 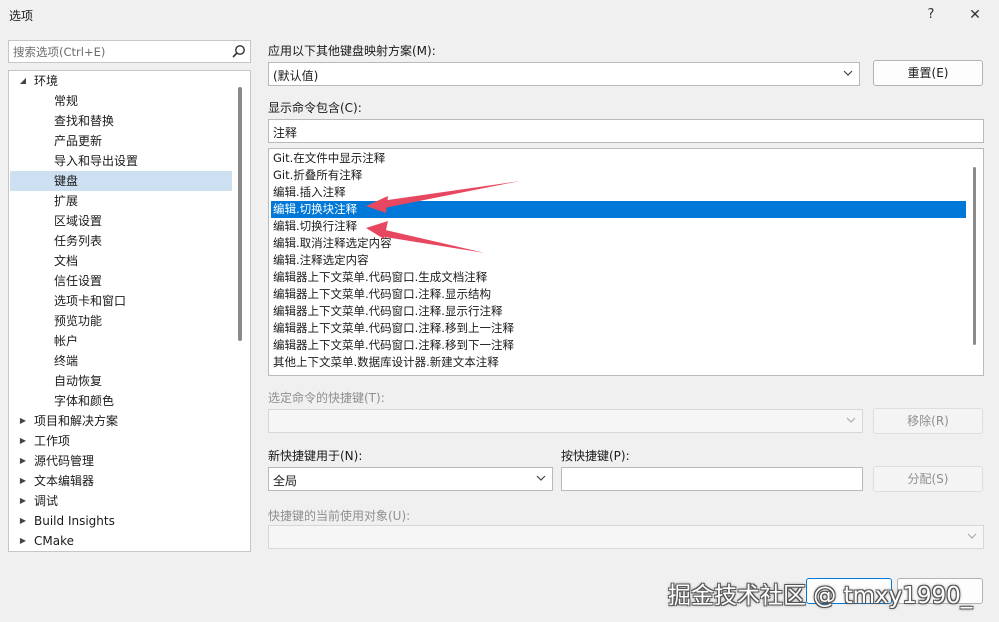 I want to click on command-list-item: 编辑器上下文菜单.代码窗口.注释.移到下一注释, so click(x=618, y=345).